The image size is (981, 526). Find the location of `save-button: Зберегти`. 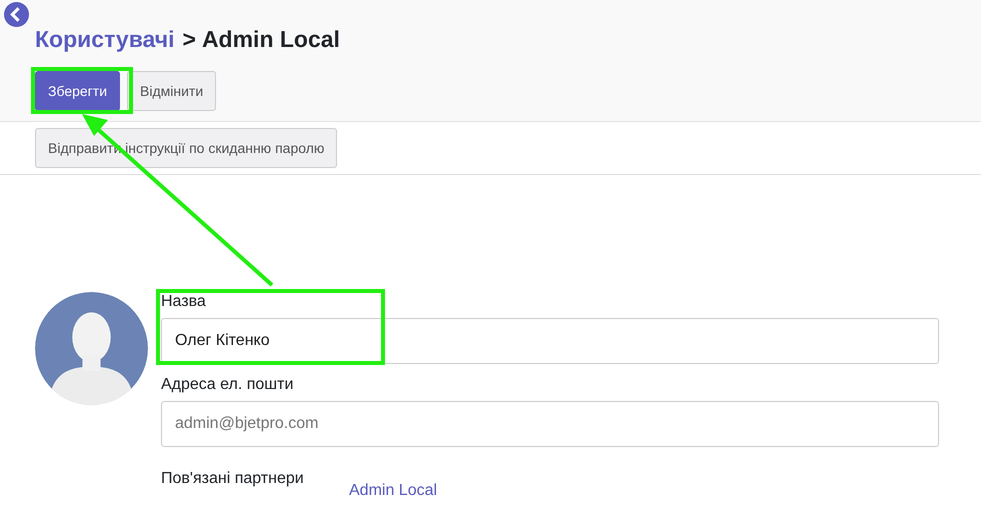

save-button: Зберегти is located at coordinates (77, 91).